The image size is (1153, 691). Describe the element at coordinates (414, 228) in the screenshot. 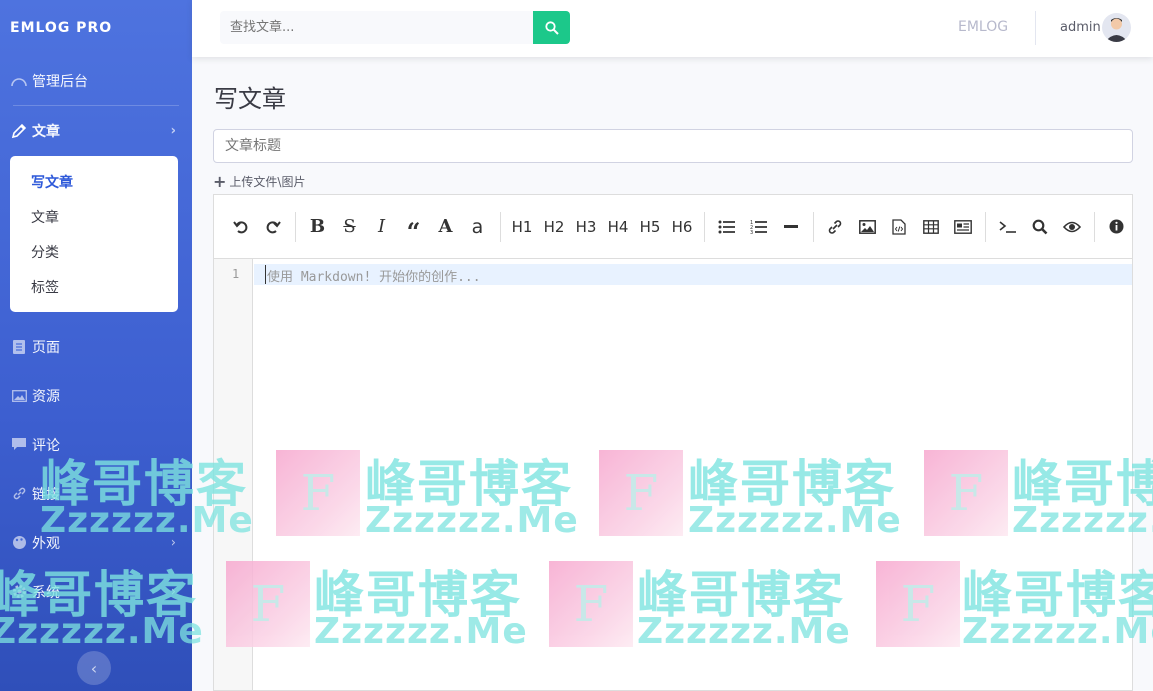

I see `quote-icon: “` at that location.